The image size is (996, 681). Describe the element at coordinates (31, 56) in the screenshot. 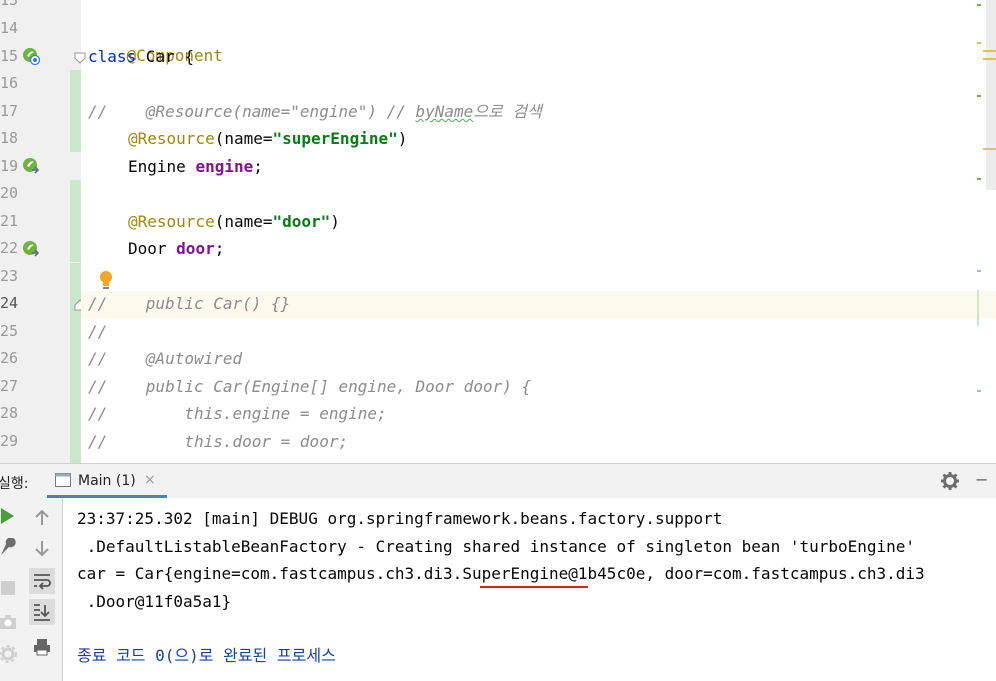

I see `spring-bean-icon` at that location.